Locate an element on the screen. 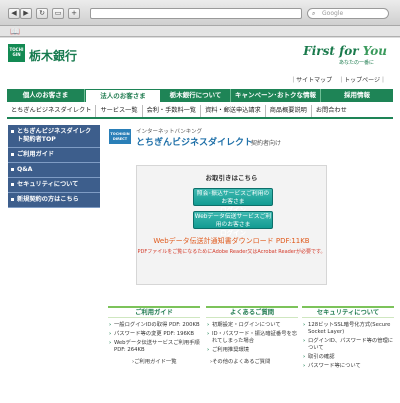 The width and height of the screenshot is (400, 403). list-item: ID・パスワード・振込暗証番号を忘れてしまった場合 is located at coordinates (252, 338).